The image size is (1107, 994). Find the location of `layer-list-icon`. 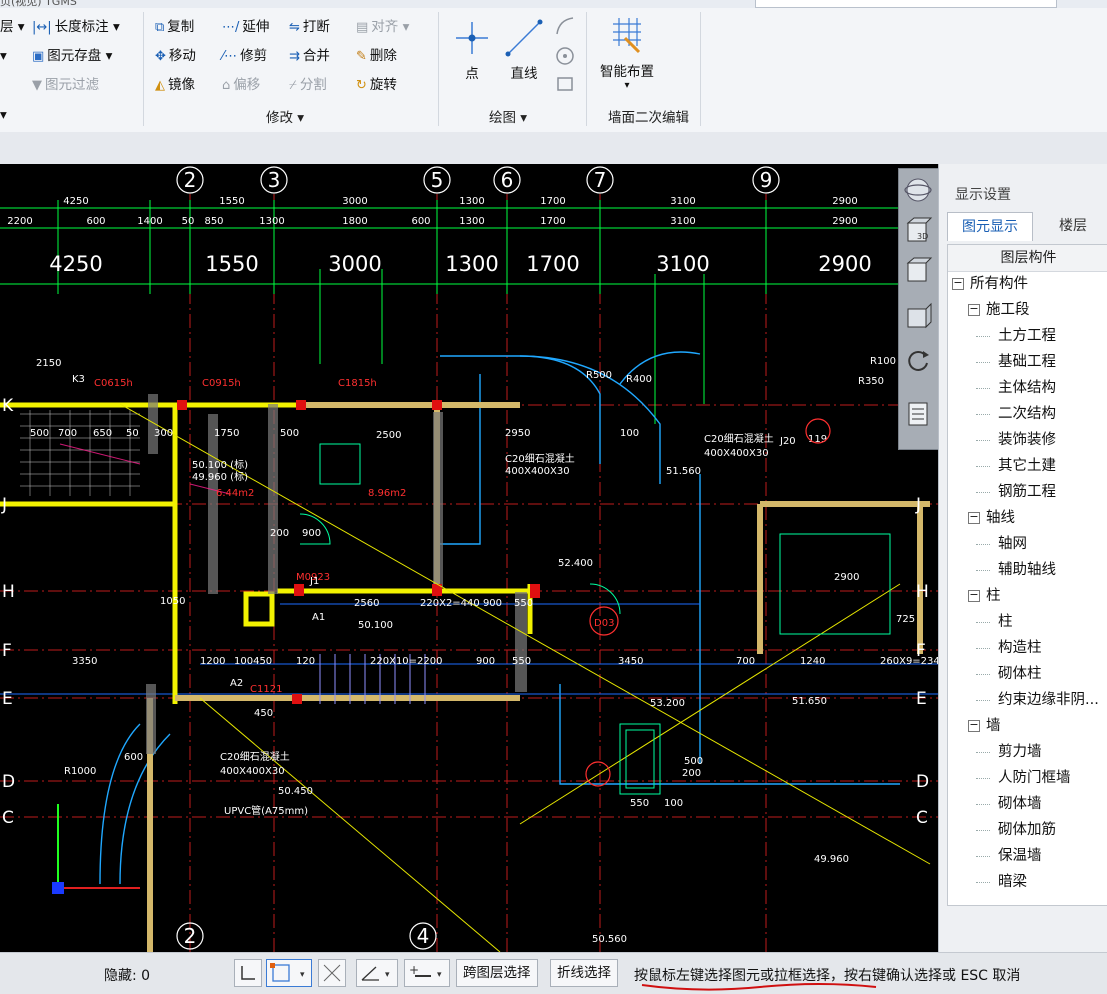

layer-list-icon is located at coordinates (918, 414).